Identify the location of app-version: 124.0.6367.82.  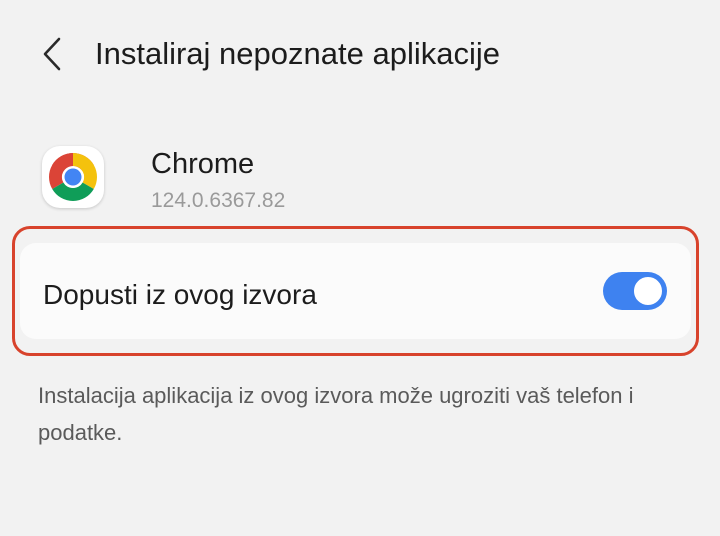
(218, 200).